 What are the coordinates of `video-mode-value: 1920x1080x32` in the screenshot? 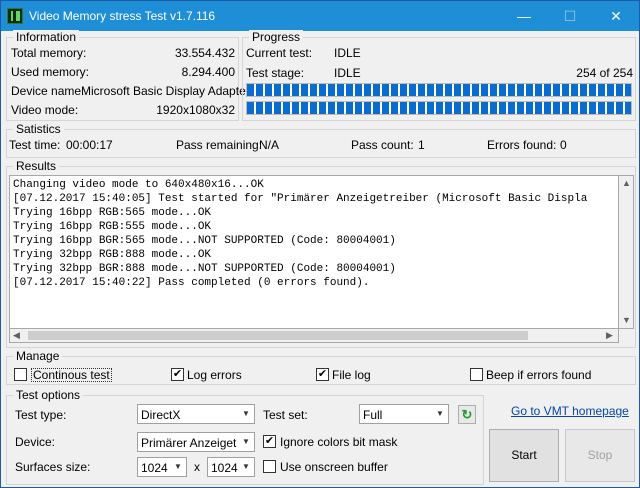 It's located at (195, 110).